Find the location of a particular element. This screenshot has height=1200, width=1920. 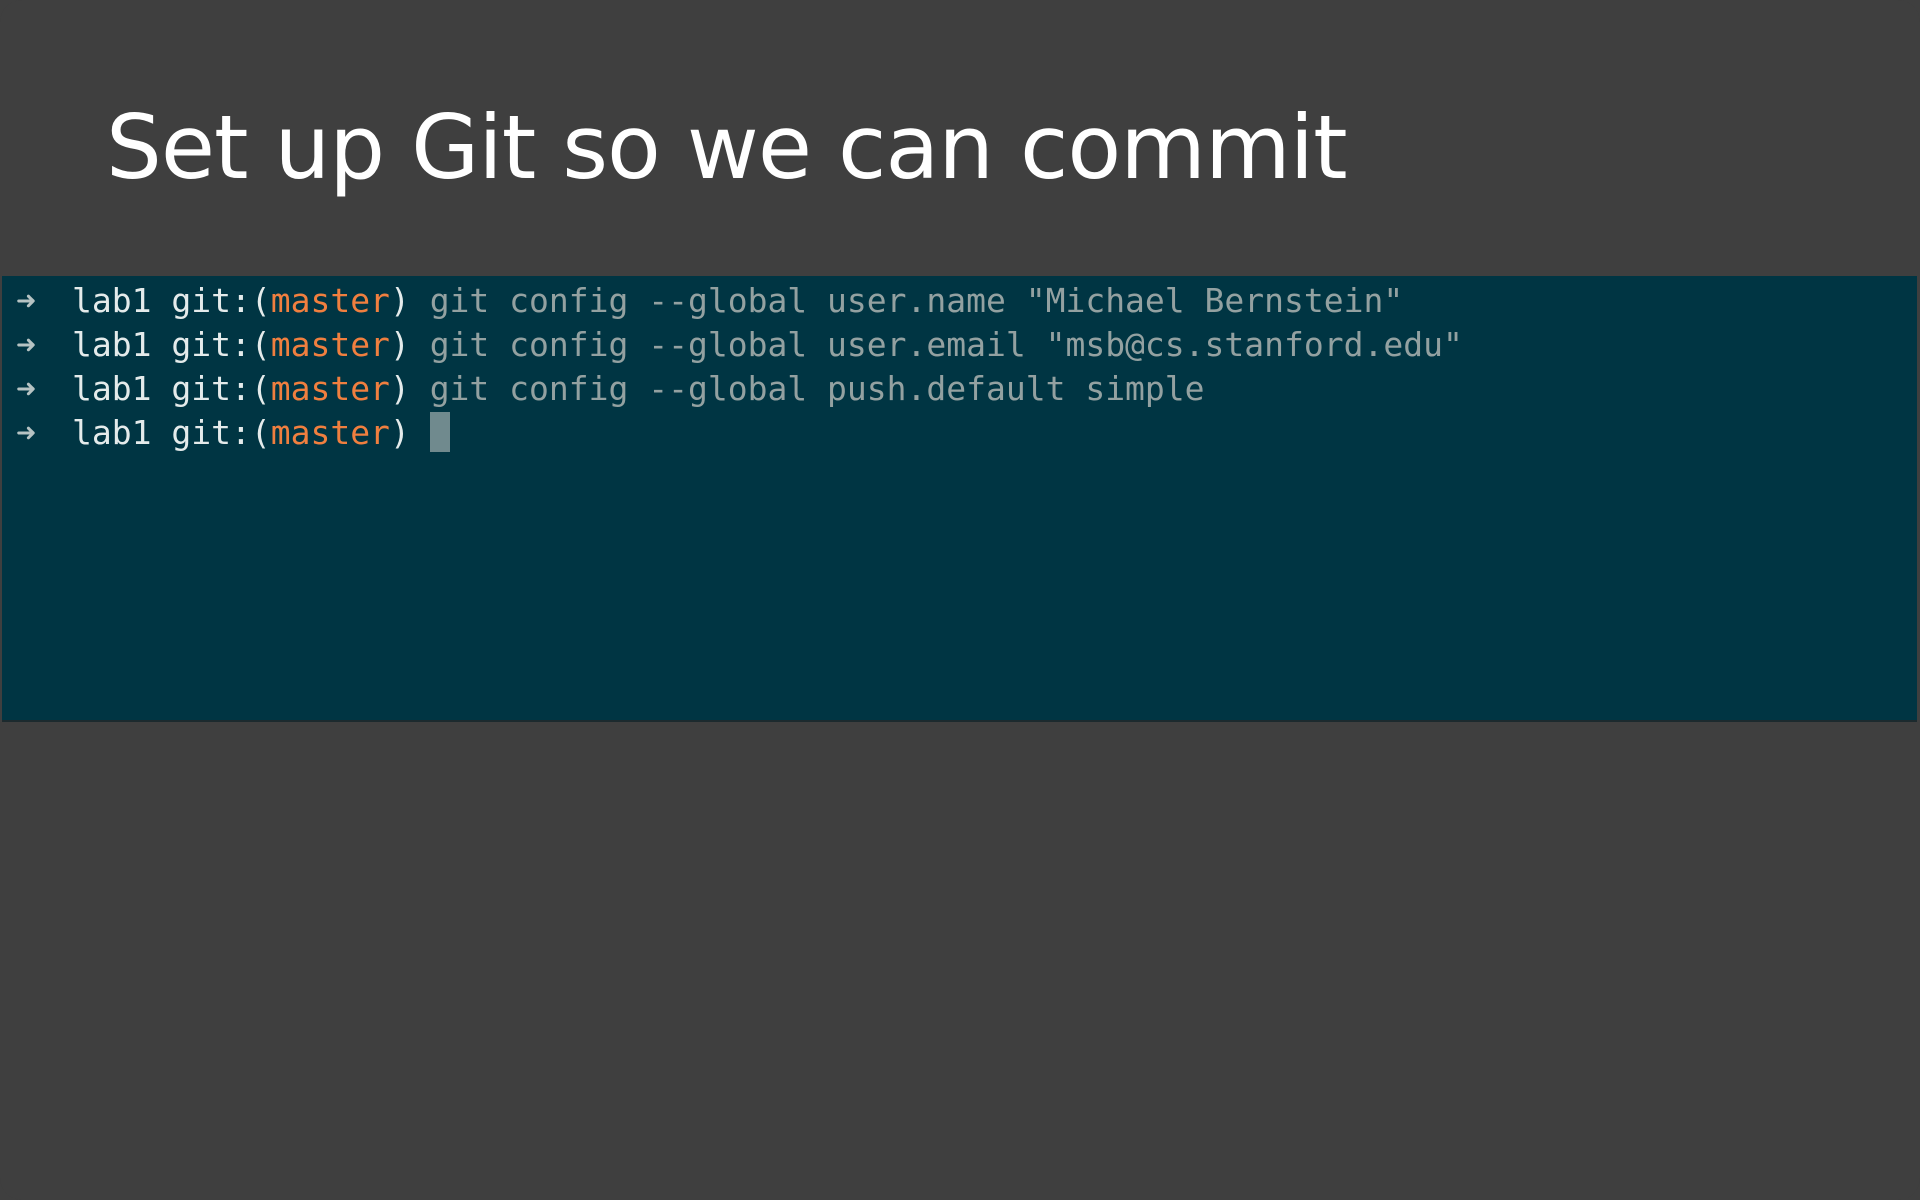

terminal-line-active: ➜ lab1 git:(master) is located at coordinates (959, 432).